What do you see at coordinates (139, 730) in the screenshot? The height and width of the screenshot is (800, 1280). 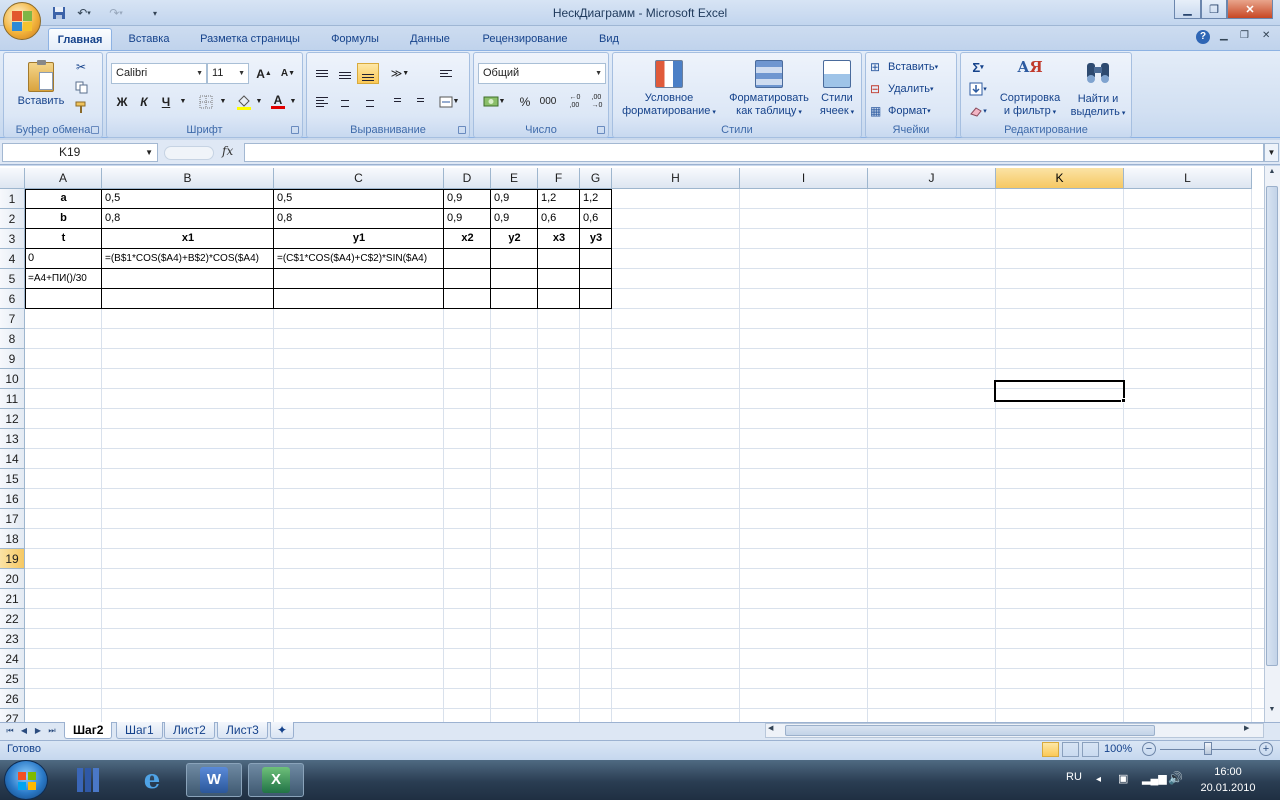 I see `sheet-tab-shag1: Шаг1` at bounding box center [139, 730].